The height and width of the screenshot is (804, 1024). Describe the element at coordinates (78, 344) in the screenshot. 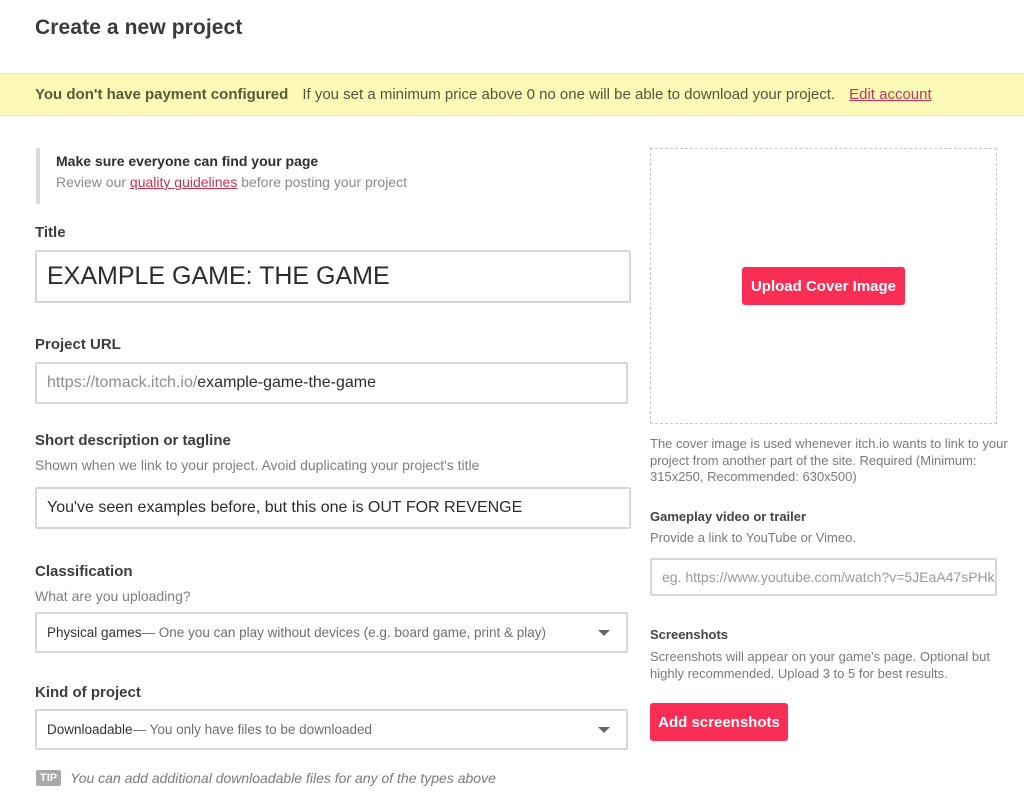

I see `project-url-label: Project URL` at that location.